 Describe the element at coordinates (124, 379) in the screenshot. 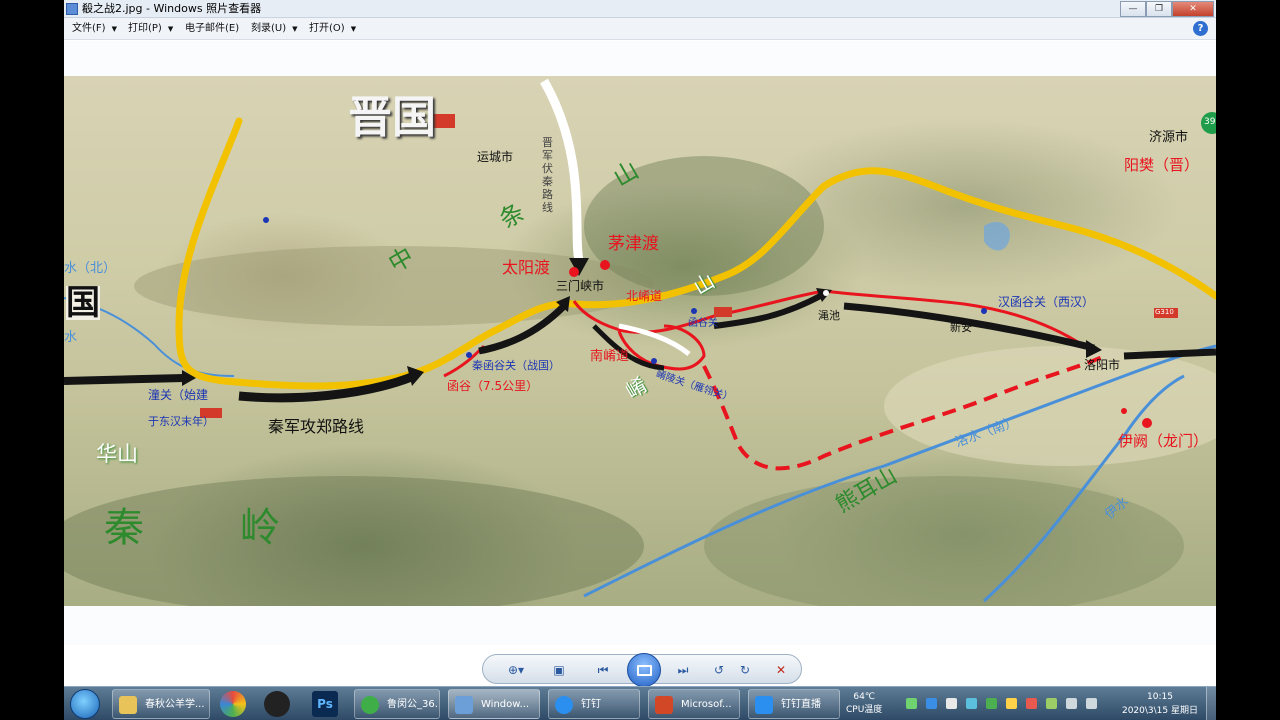

I see `black-route-west` at that location.